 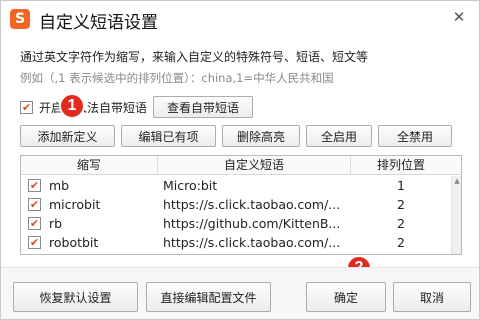 What do you see at coordinates (89, 165) in the screenshot?
I see `column-header-abbr: 缩写` at bounding box center [89, 165].